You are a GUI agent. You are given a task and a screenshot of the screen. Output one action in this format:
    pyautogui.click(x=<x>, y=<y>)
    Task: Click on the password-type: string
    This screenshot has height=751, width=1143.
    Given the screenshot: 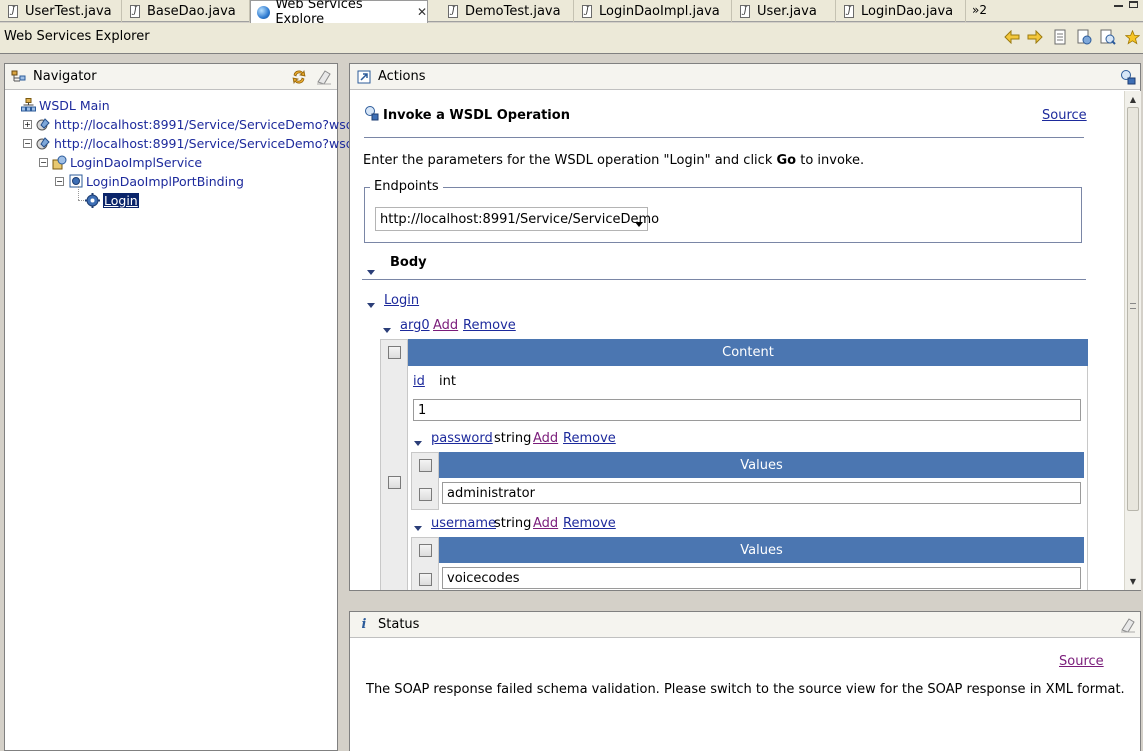 What is the action you would take?
    pyautogui.click(x=513, y=438)
    